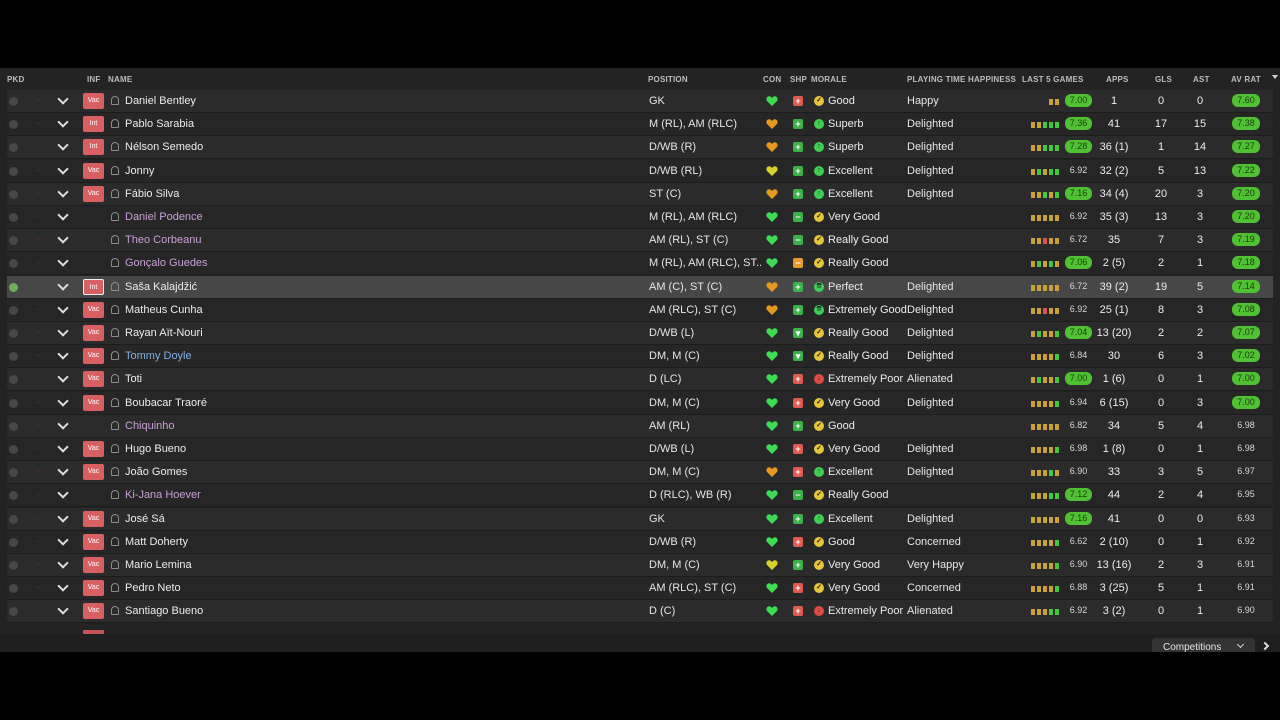 The height and width of the screenshot is (720, 1280). What do you see at coordinates (961, 79) in the screenshot?
I see `header-playing-time: PLAYING TIME HAPPINESS` at bounding box center [961, 79].